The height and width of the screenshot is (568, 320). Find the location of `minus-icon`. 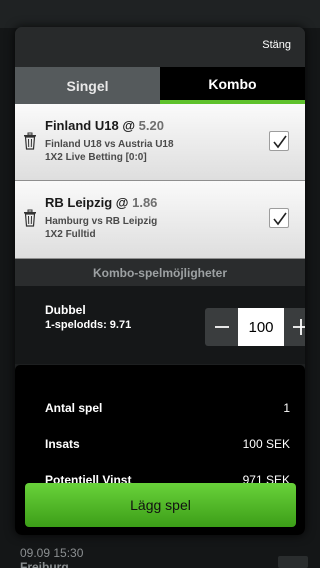

minus-icon is located at coordinates (221, 327).